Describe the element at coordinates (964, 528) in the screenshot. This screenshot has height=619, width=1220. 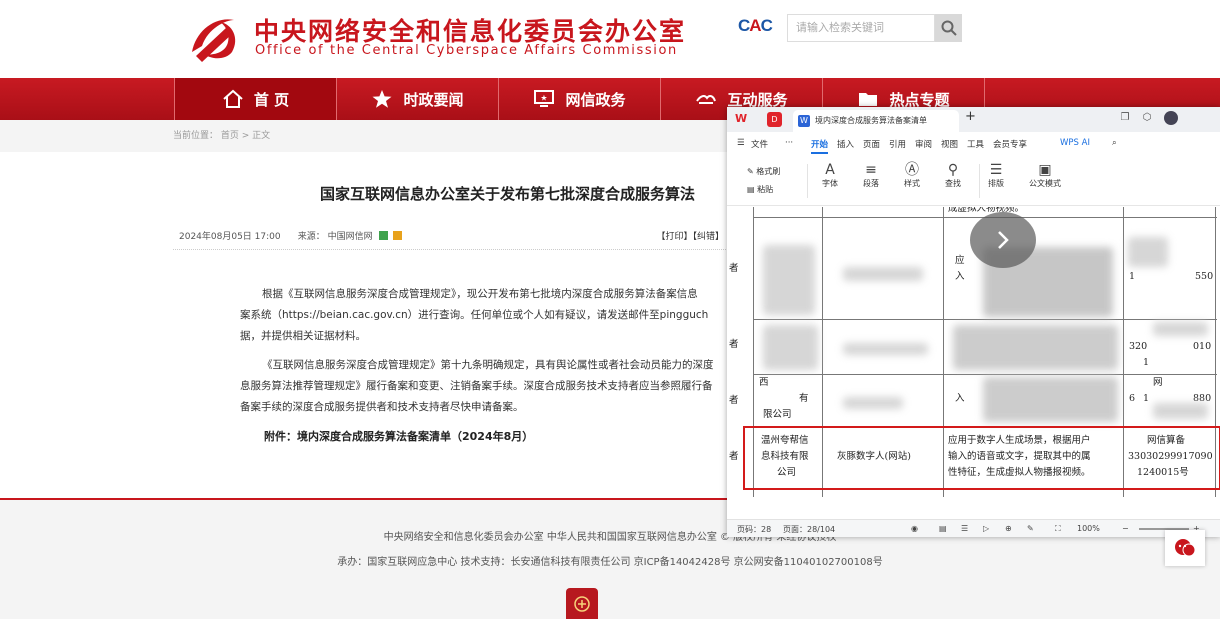
I see `outline-icon: ☰` at that location.